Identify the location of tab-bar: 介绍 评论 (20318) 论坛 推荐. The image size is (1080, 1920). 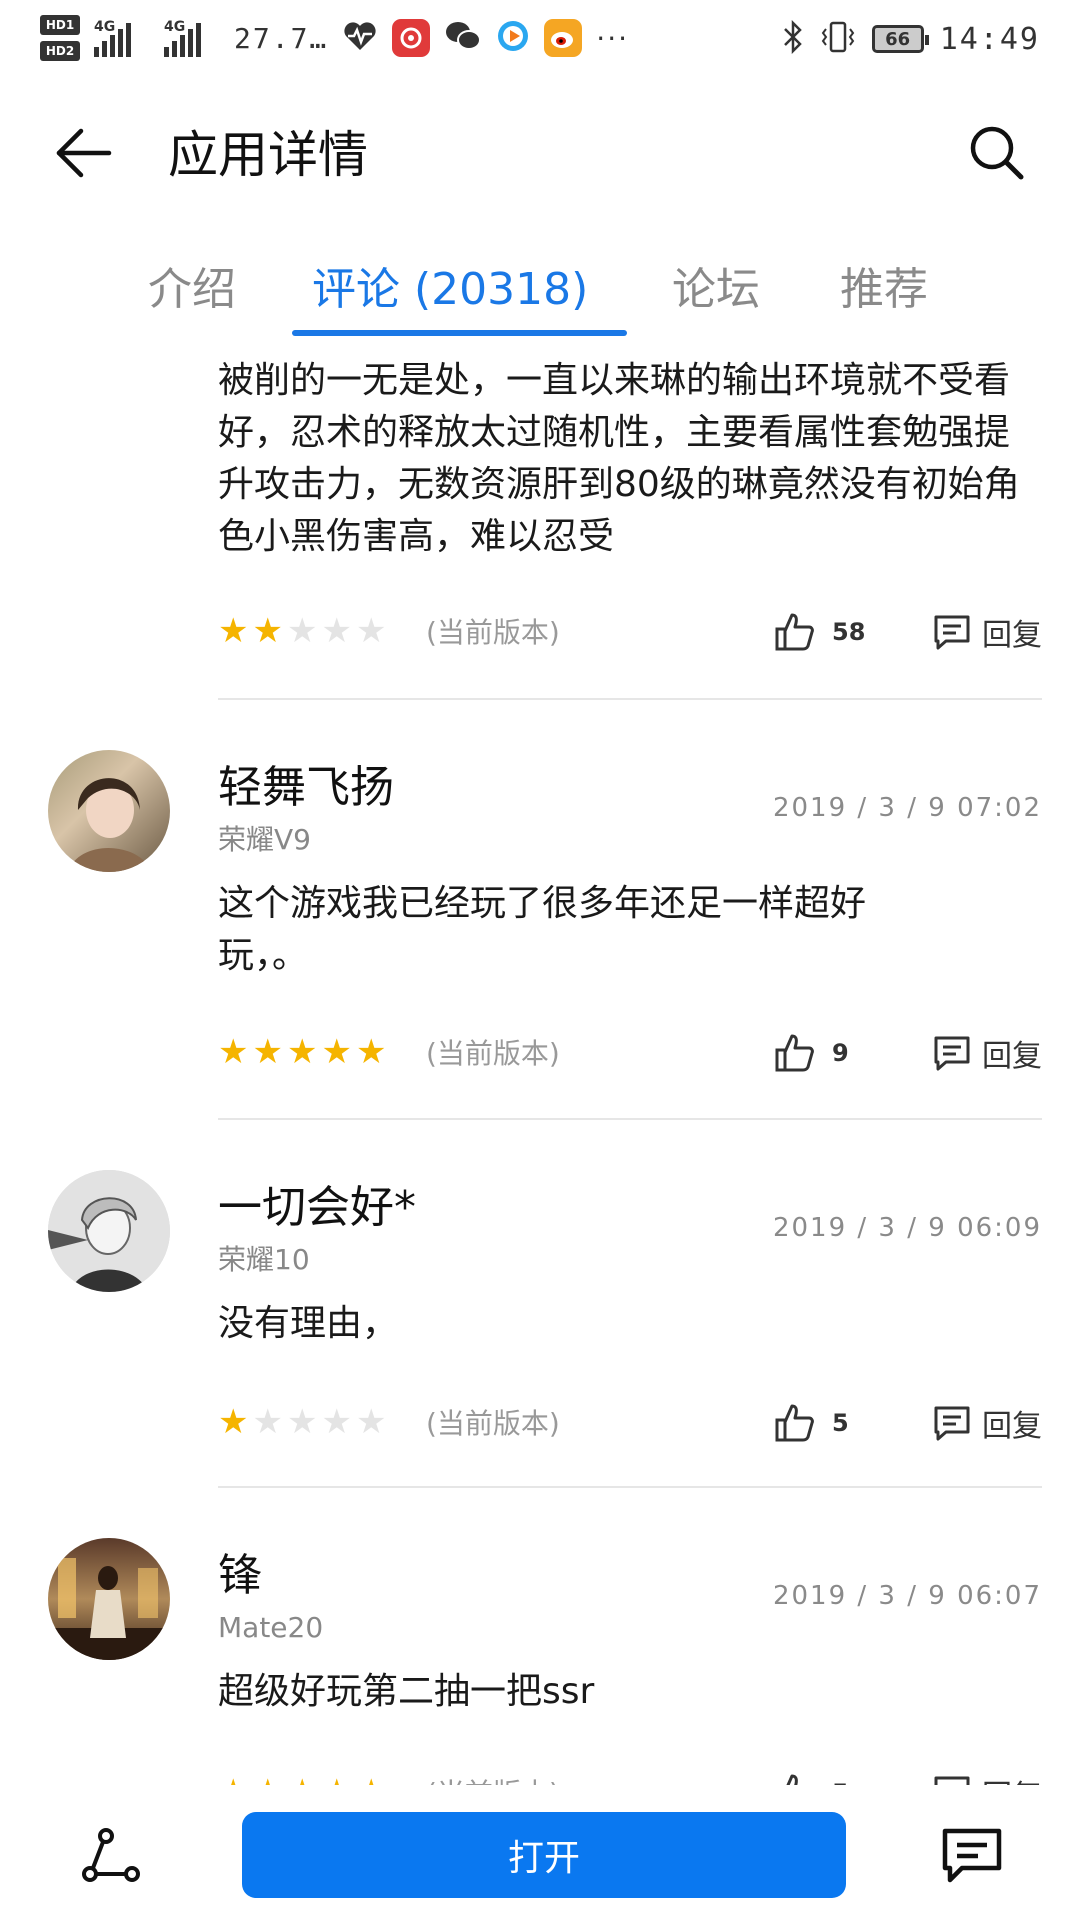
(540, 295).